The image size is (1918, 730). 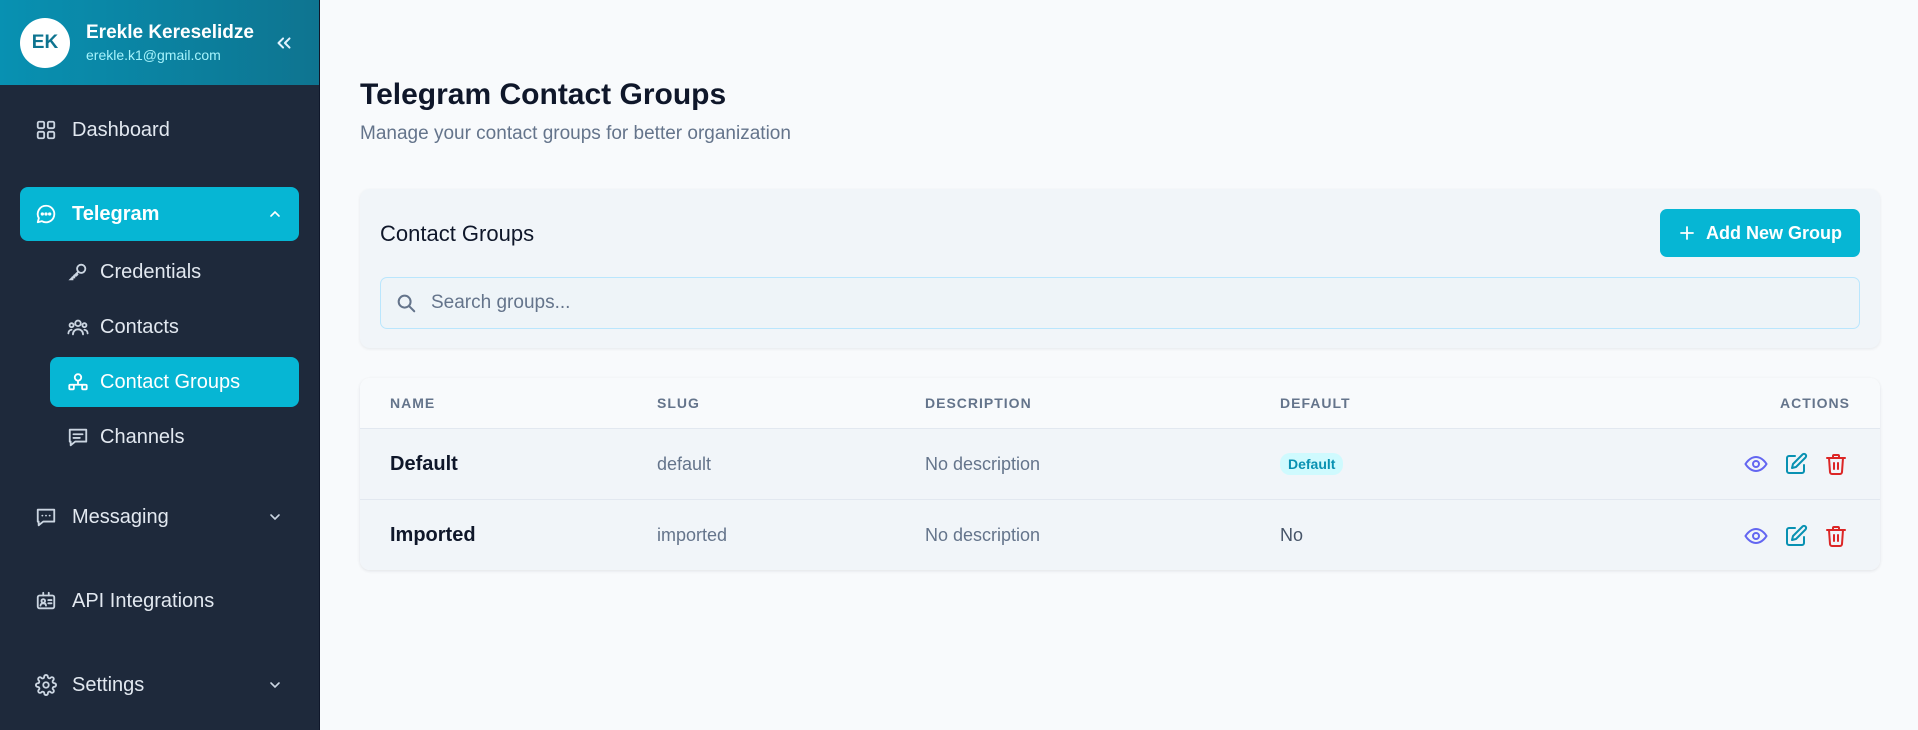 What do you see at coordinates (692, 535) in the screenshot?
I see `group-slug: imported` at bounding box center [692, 535].